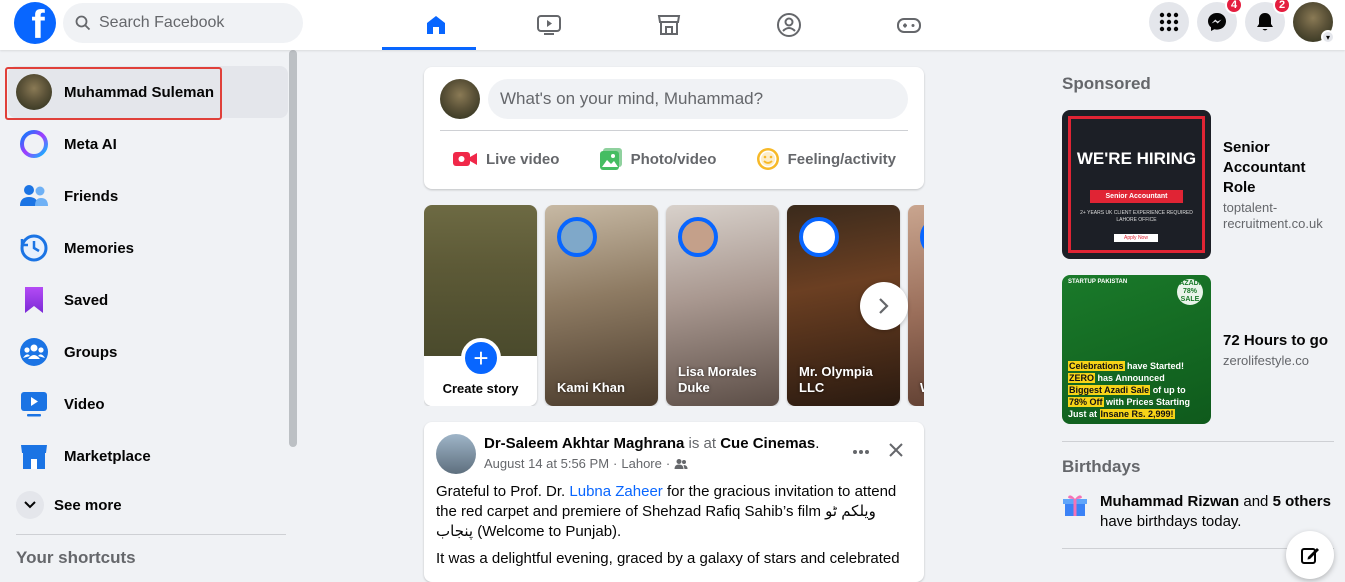 The height and width of the screenshot is (582, 1345). Describe the element at coordinates (1278, 168) in the screenshot. I see `ad-title: Senior Accountant Role` at that location.